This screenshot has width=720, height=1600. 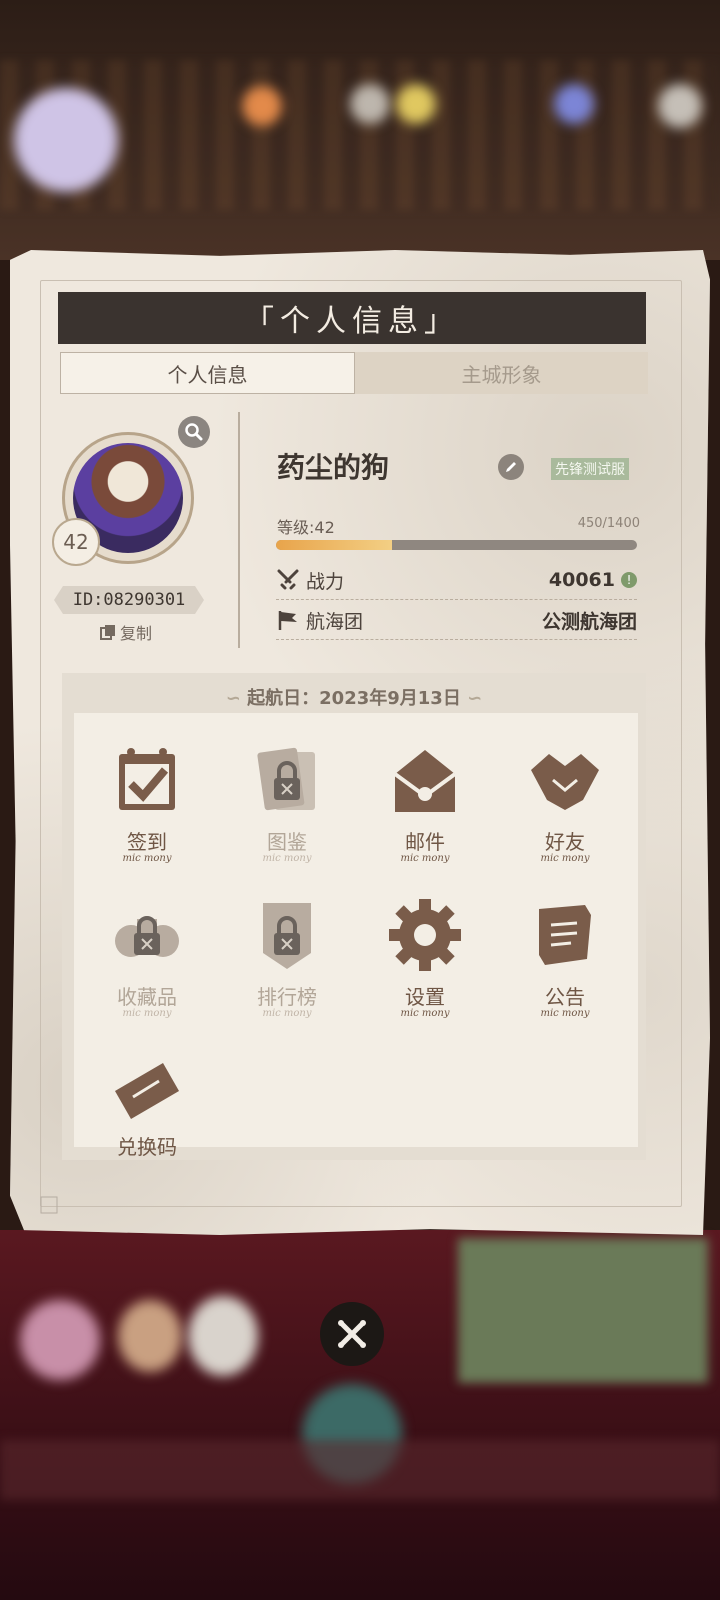 What do you see at coordinates (288, 580) in the screenshot?
I see `crossed-swords-icon` at bounding box center [288, 580].